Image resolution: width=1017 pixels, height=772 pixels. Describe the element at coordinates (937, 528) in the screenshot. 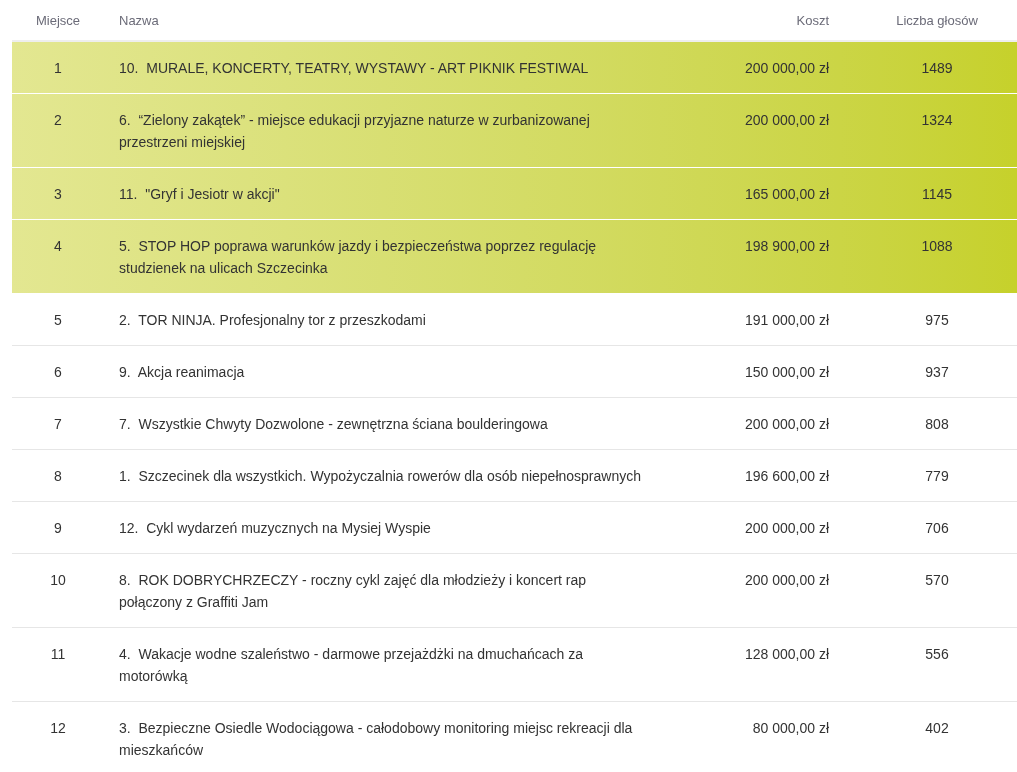

I see `table-cell: 706` at that location.